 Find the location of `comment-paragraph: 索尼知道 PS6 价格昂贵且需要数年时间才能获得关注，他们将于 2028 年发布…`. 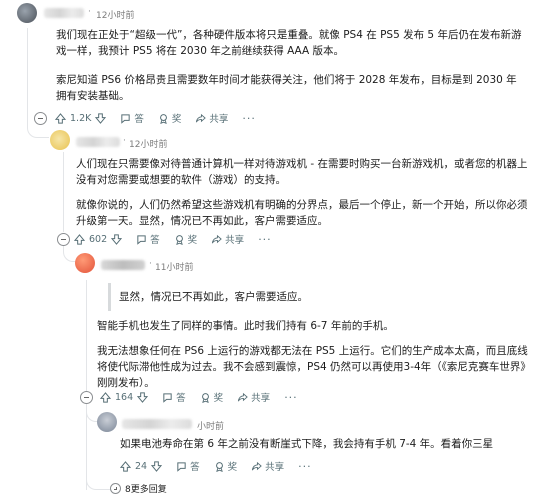

comment-paragraph: 索尼知道 PS6 价格昂贵且需要数年时间才能获得关注，他们将于 2028 年发布… is located at coordinates (286, 88).